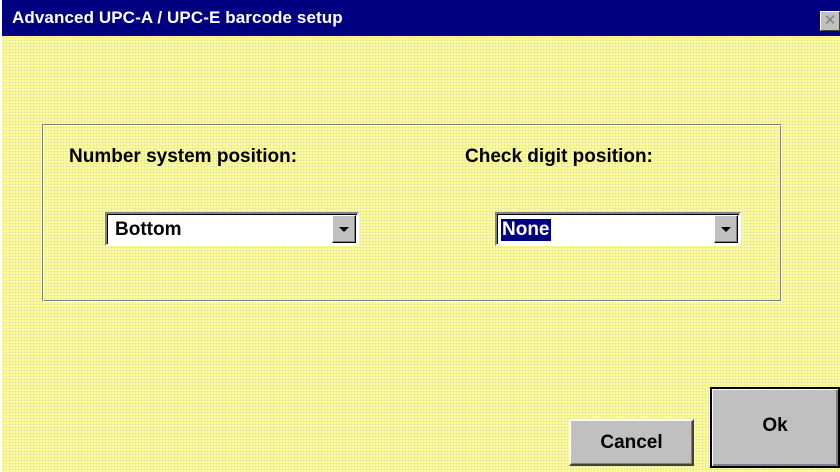  I want to click on number-system-dropdown-button, so click(344, 229).